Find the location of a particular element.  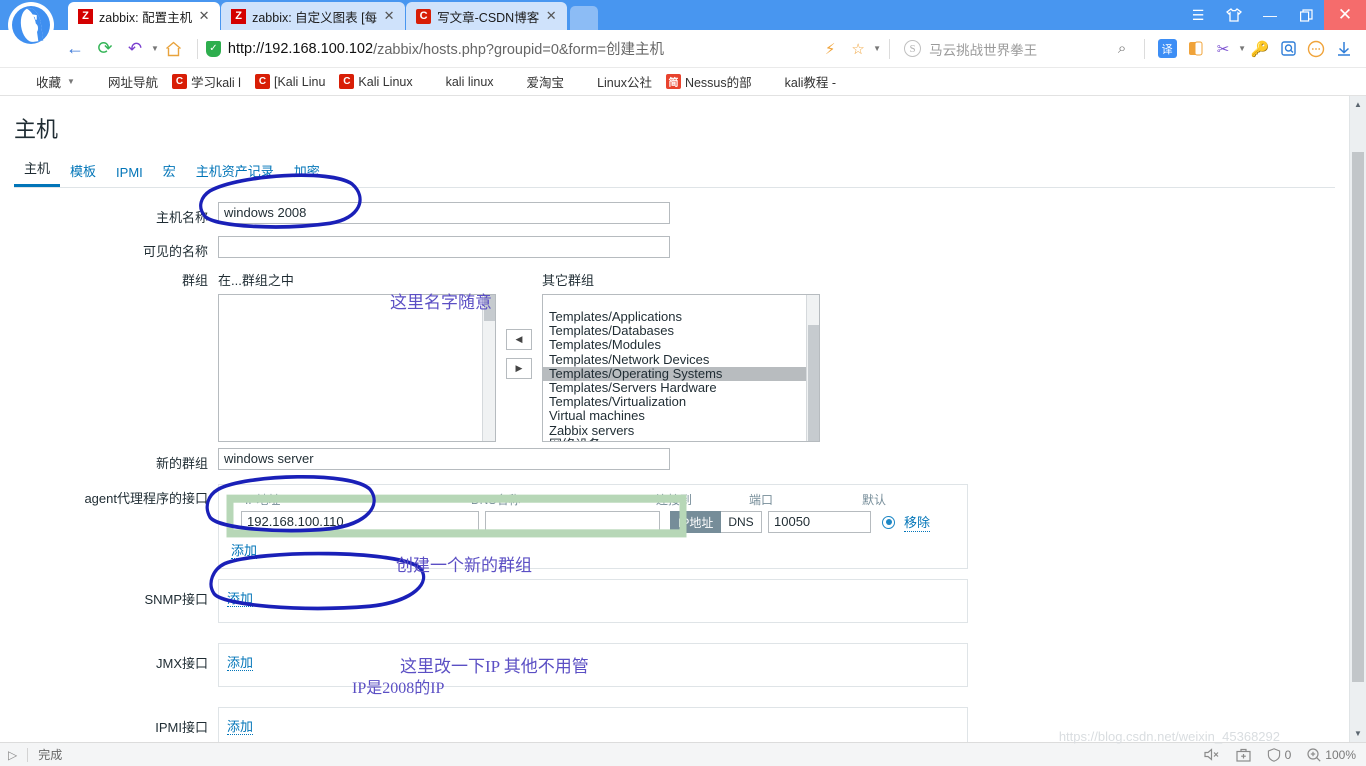

connect-to-ip-button: IP地址 is located at coordinates (696, 522).